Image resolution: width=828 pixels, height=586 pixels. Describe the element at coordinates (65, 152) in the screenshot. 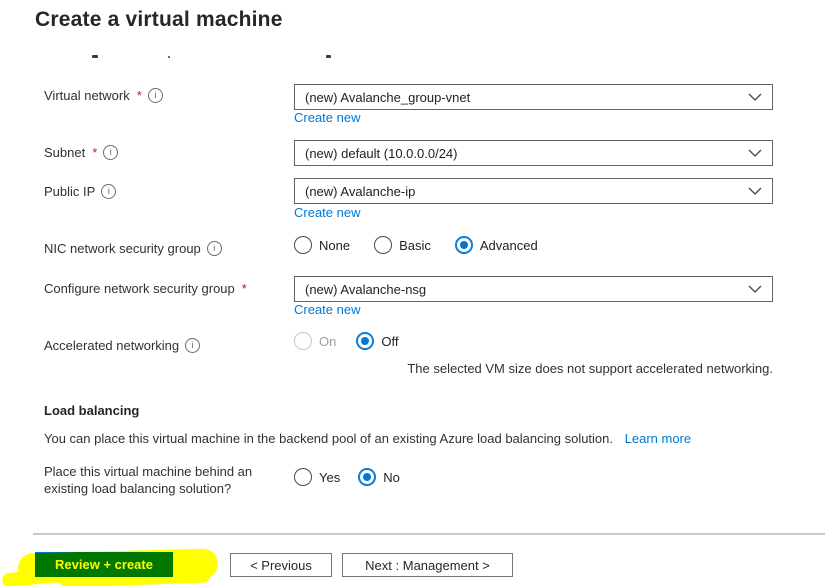

I see `subnet-label-text: Subnet` at that location.